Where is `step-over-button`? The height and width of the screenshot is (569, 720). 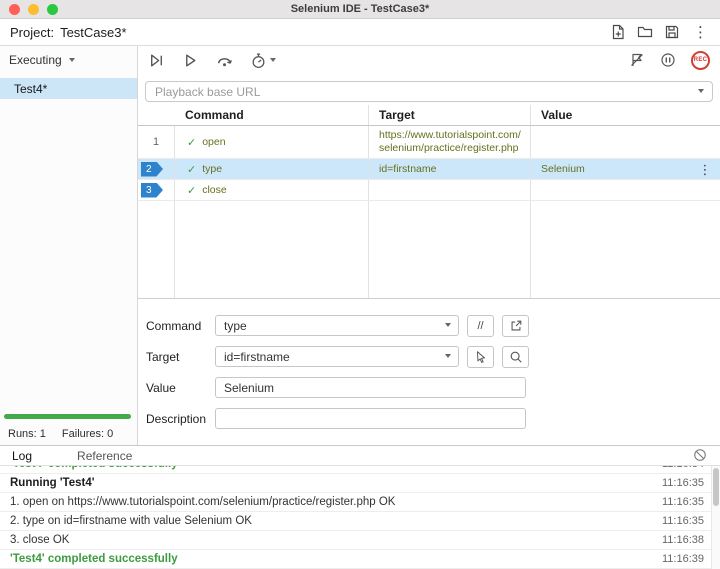
step-over-button is located at coordinates (224, 60).